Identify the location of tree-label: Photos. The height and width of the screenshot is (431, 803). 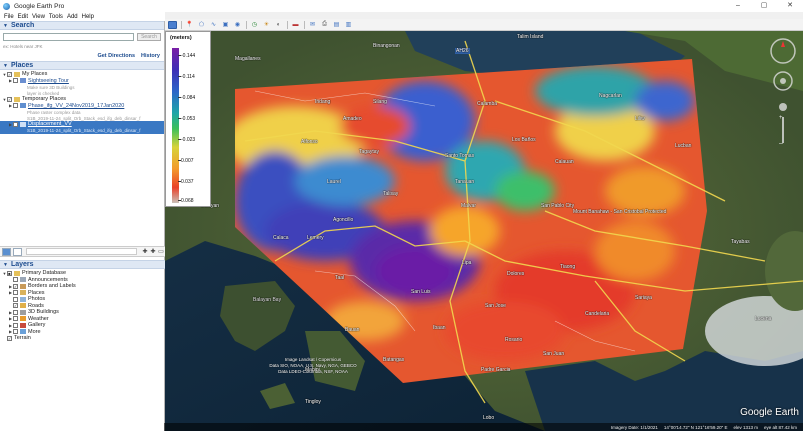
(37, 299).